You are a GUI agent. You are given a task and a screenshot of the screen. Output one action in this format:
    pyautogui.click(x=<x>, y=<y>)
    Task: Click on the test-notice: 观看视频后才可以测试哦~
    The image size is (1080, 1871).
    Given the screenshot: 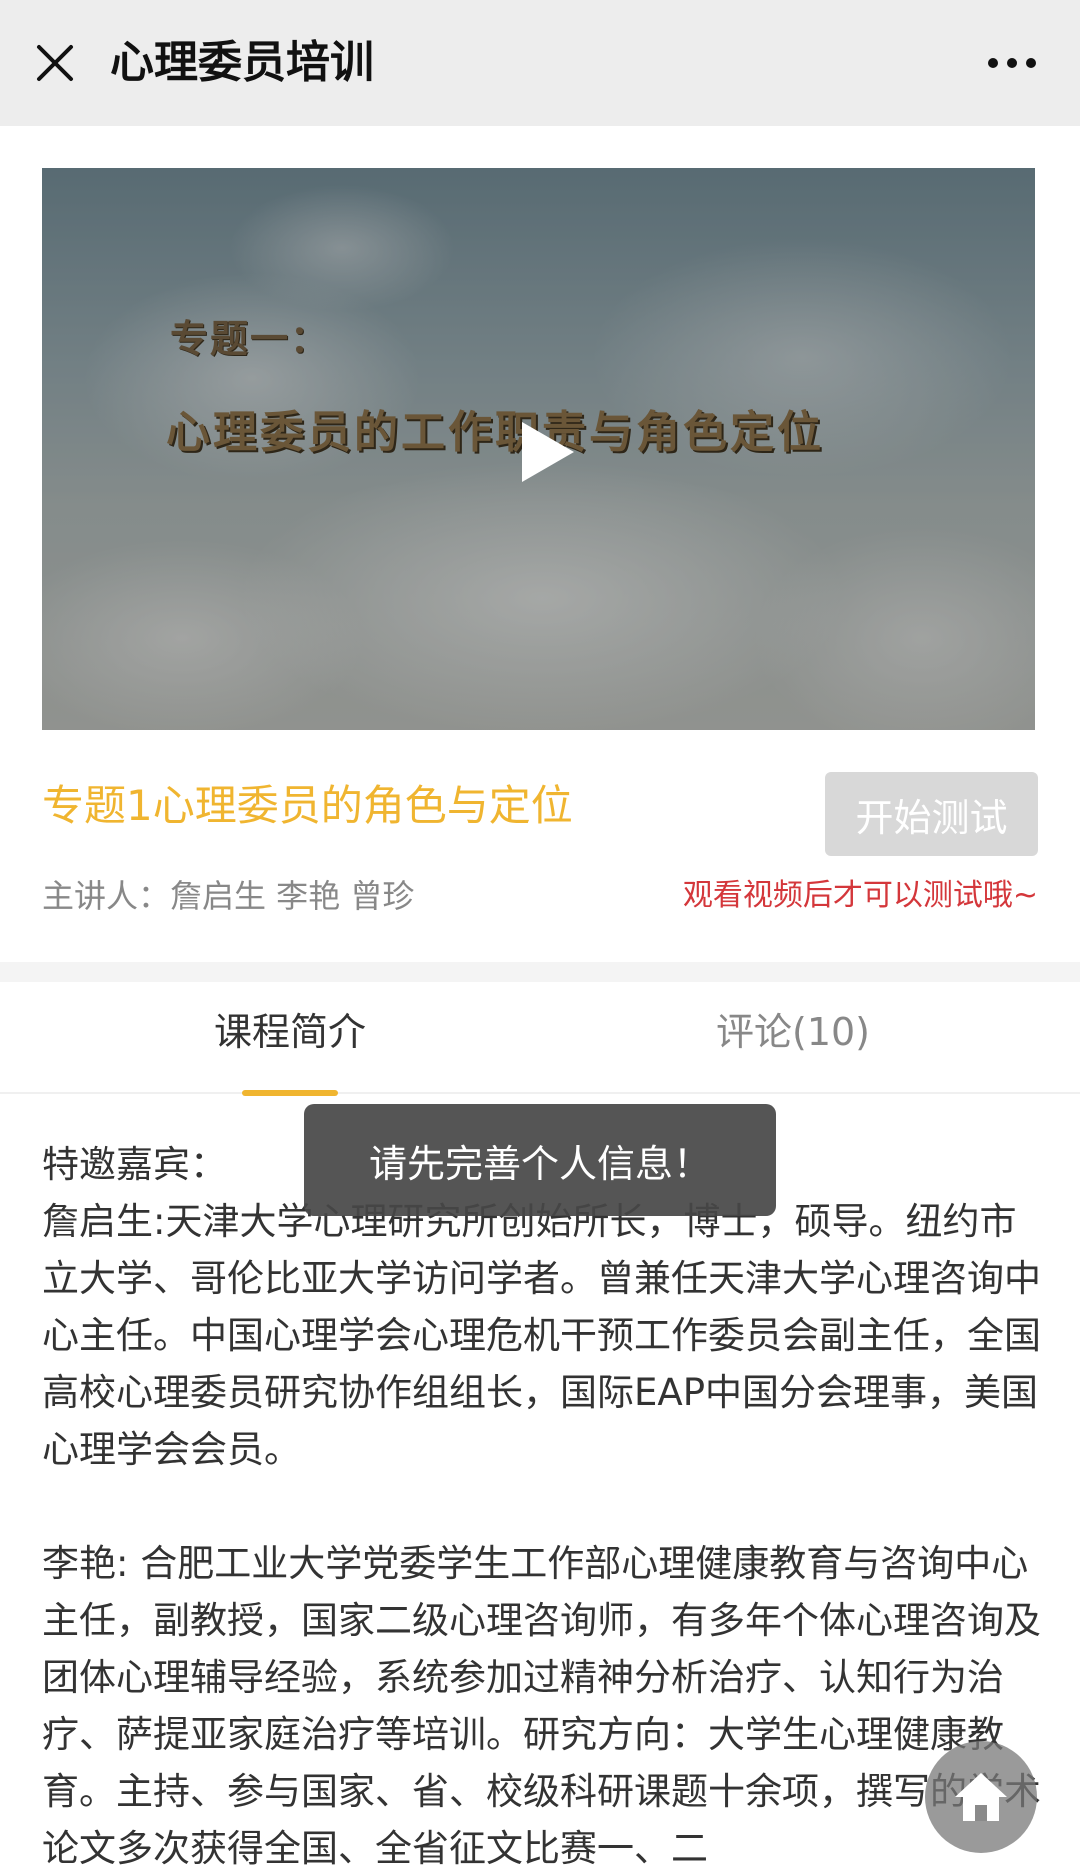 What is the action you would take?
    pyautogui.click(x=860, y=895)
    